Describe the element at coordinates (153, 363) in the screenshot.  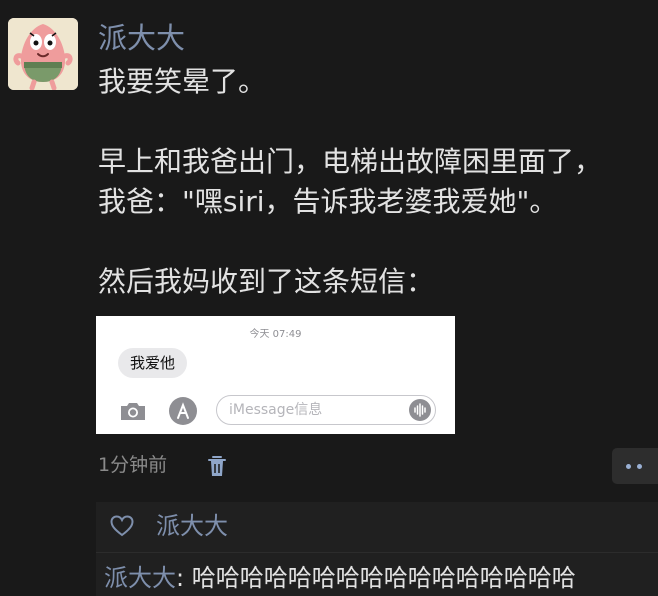
I see `received-message-bubble: 我爱他` at that location.